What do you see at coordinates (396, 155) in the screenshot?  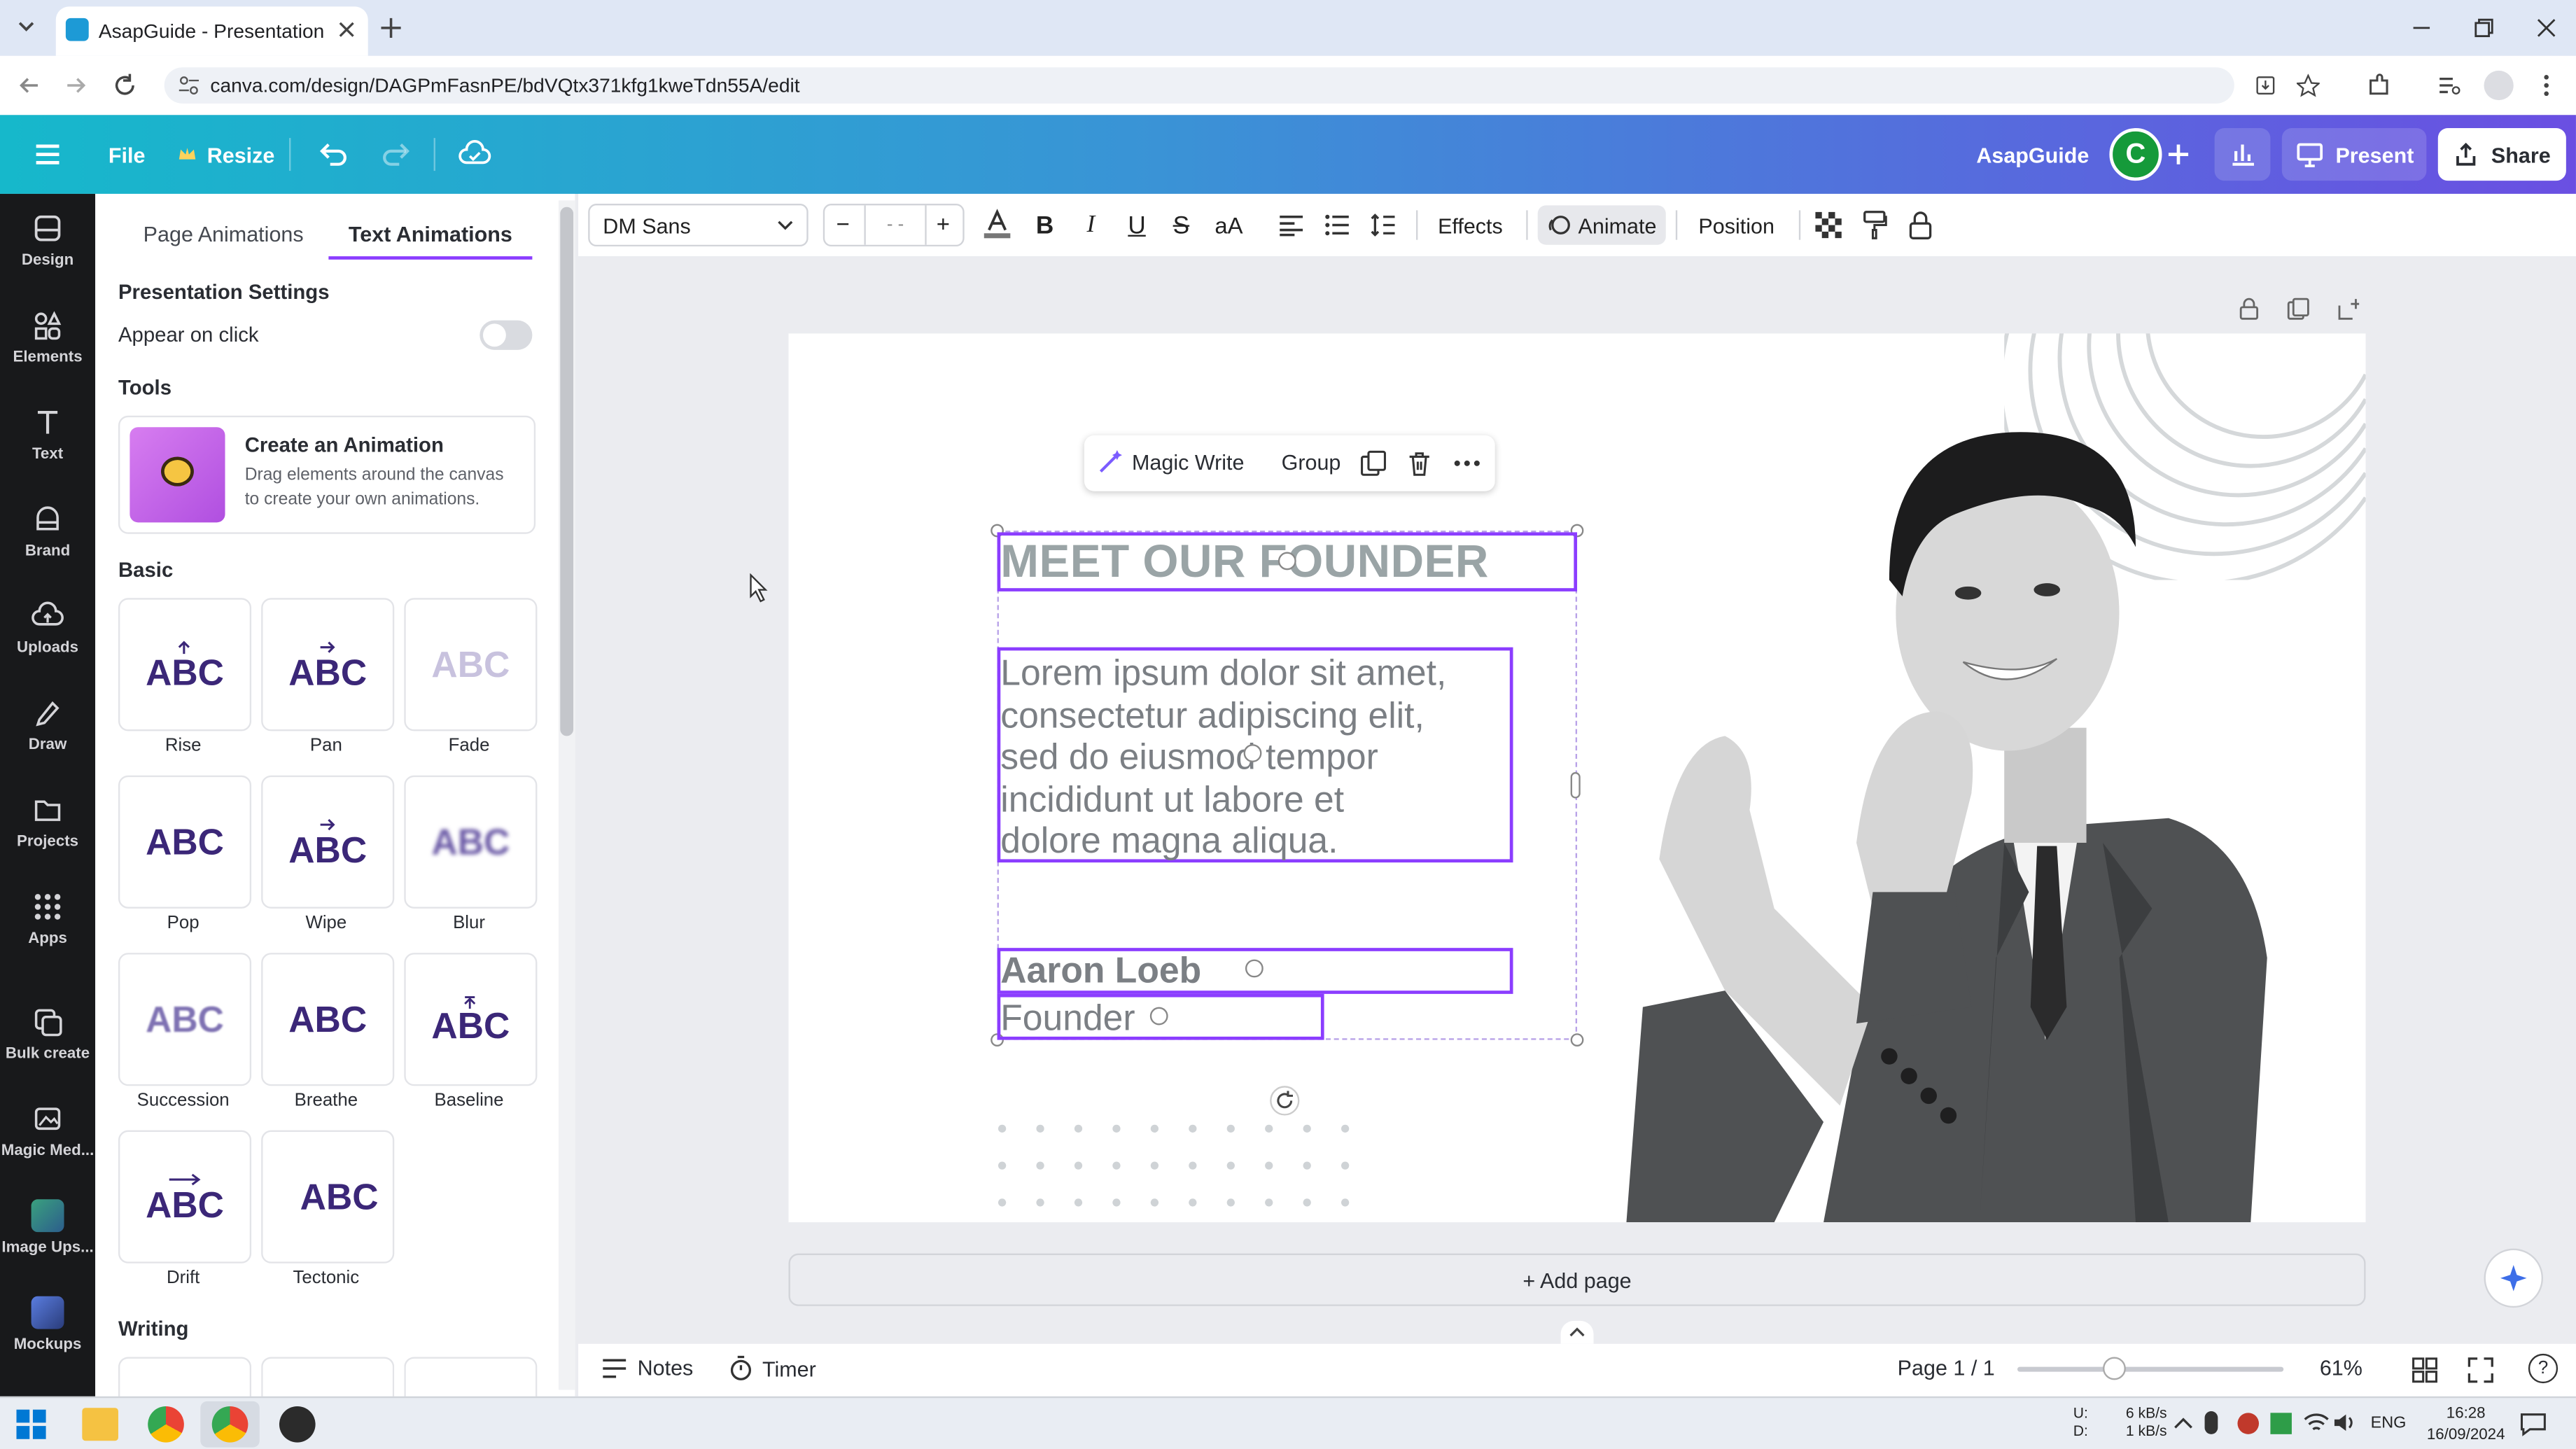 I see `redo-icon` at bounding box center [396, 155].